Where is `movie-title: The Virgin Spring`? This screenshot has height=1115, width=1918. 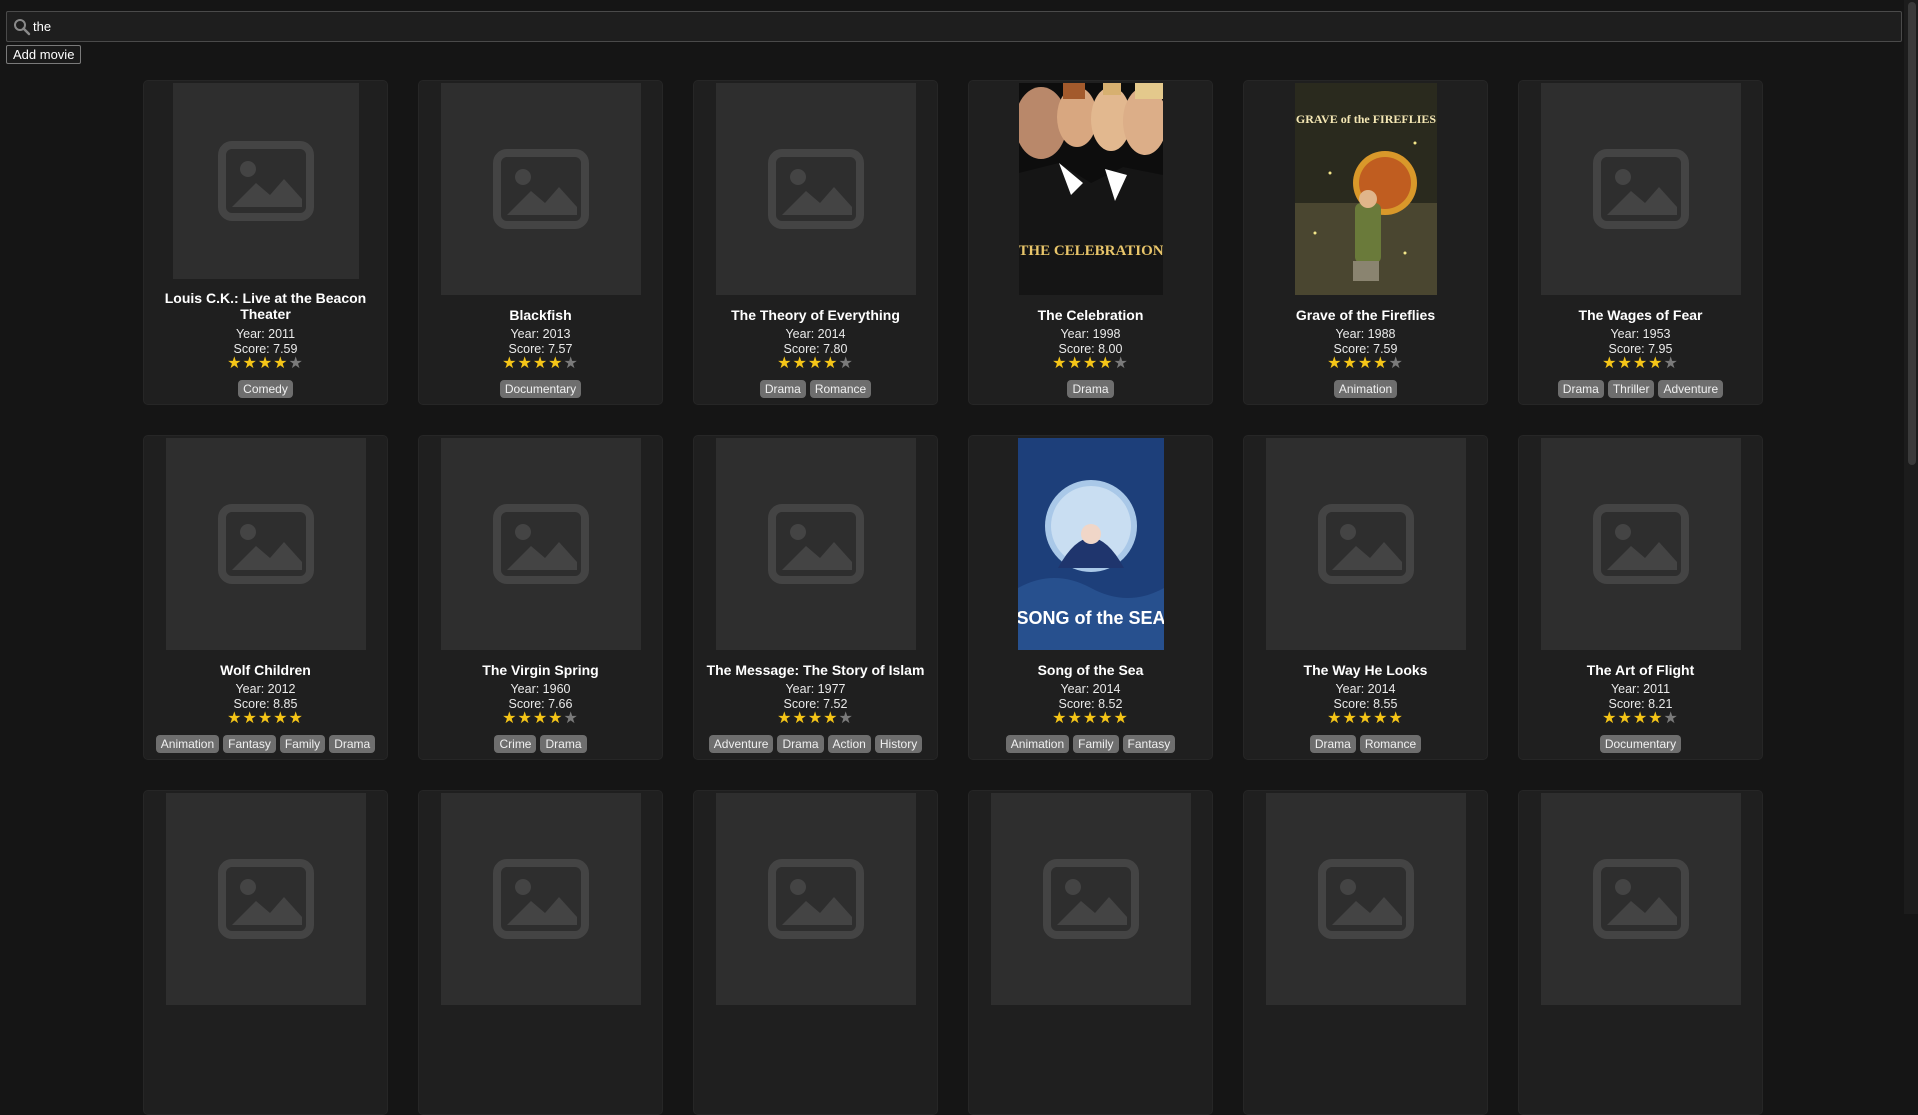 movie-title: The Virgin Spring is located at coordinates (540, 670).